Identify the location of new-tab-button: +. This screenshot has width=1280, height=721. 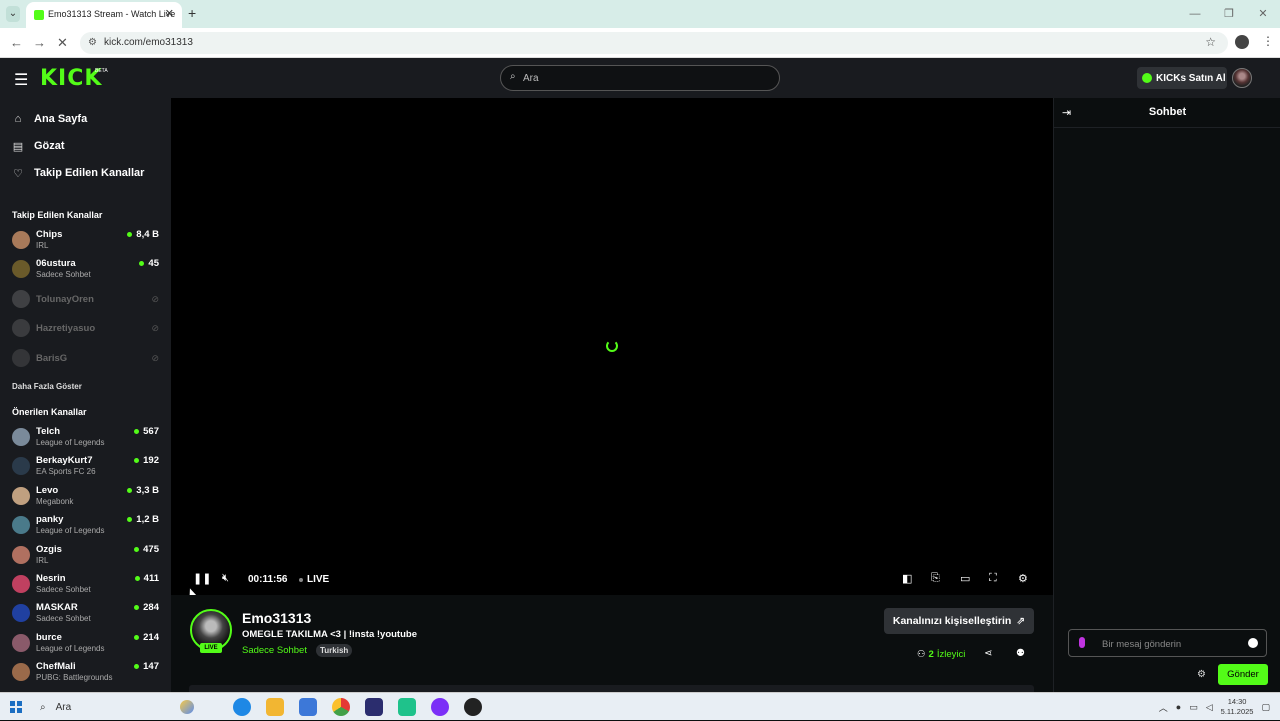
(192, 13).